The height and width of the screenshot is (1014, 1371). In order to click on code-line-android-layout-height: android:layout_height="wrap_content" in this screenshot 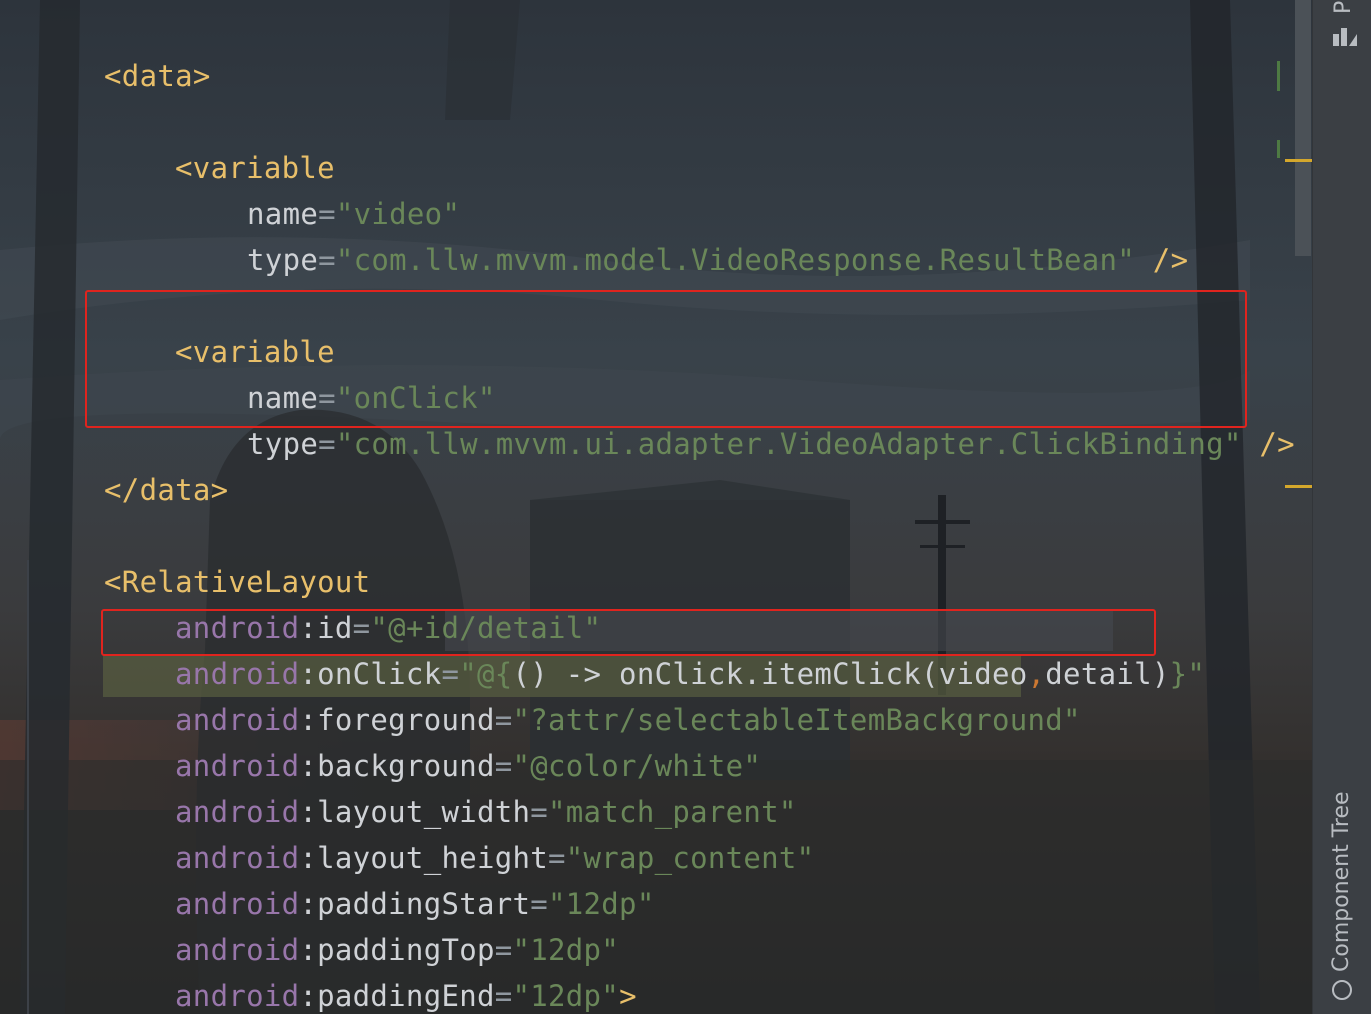, I will do `click(459, 832)`.